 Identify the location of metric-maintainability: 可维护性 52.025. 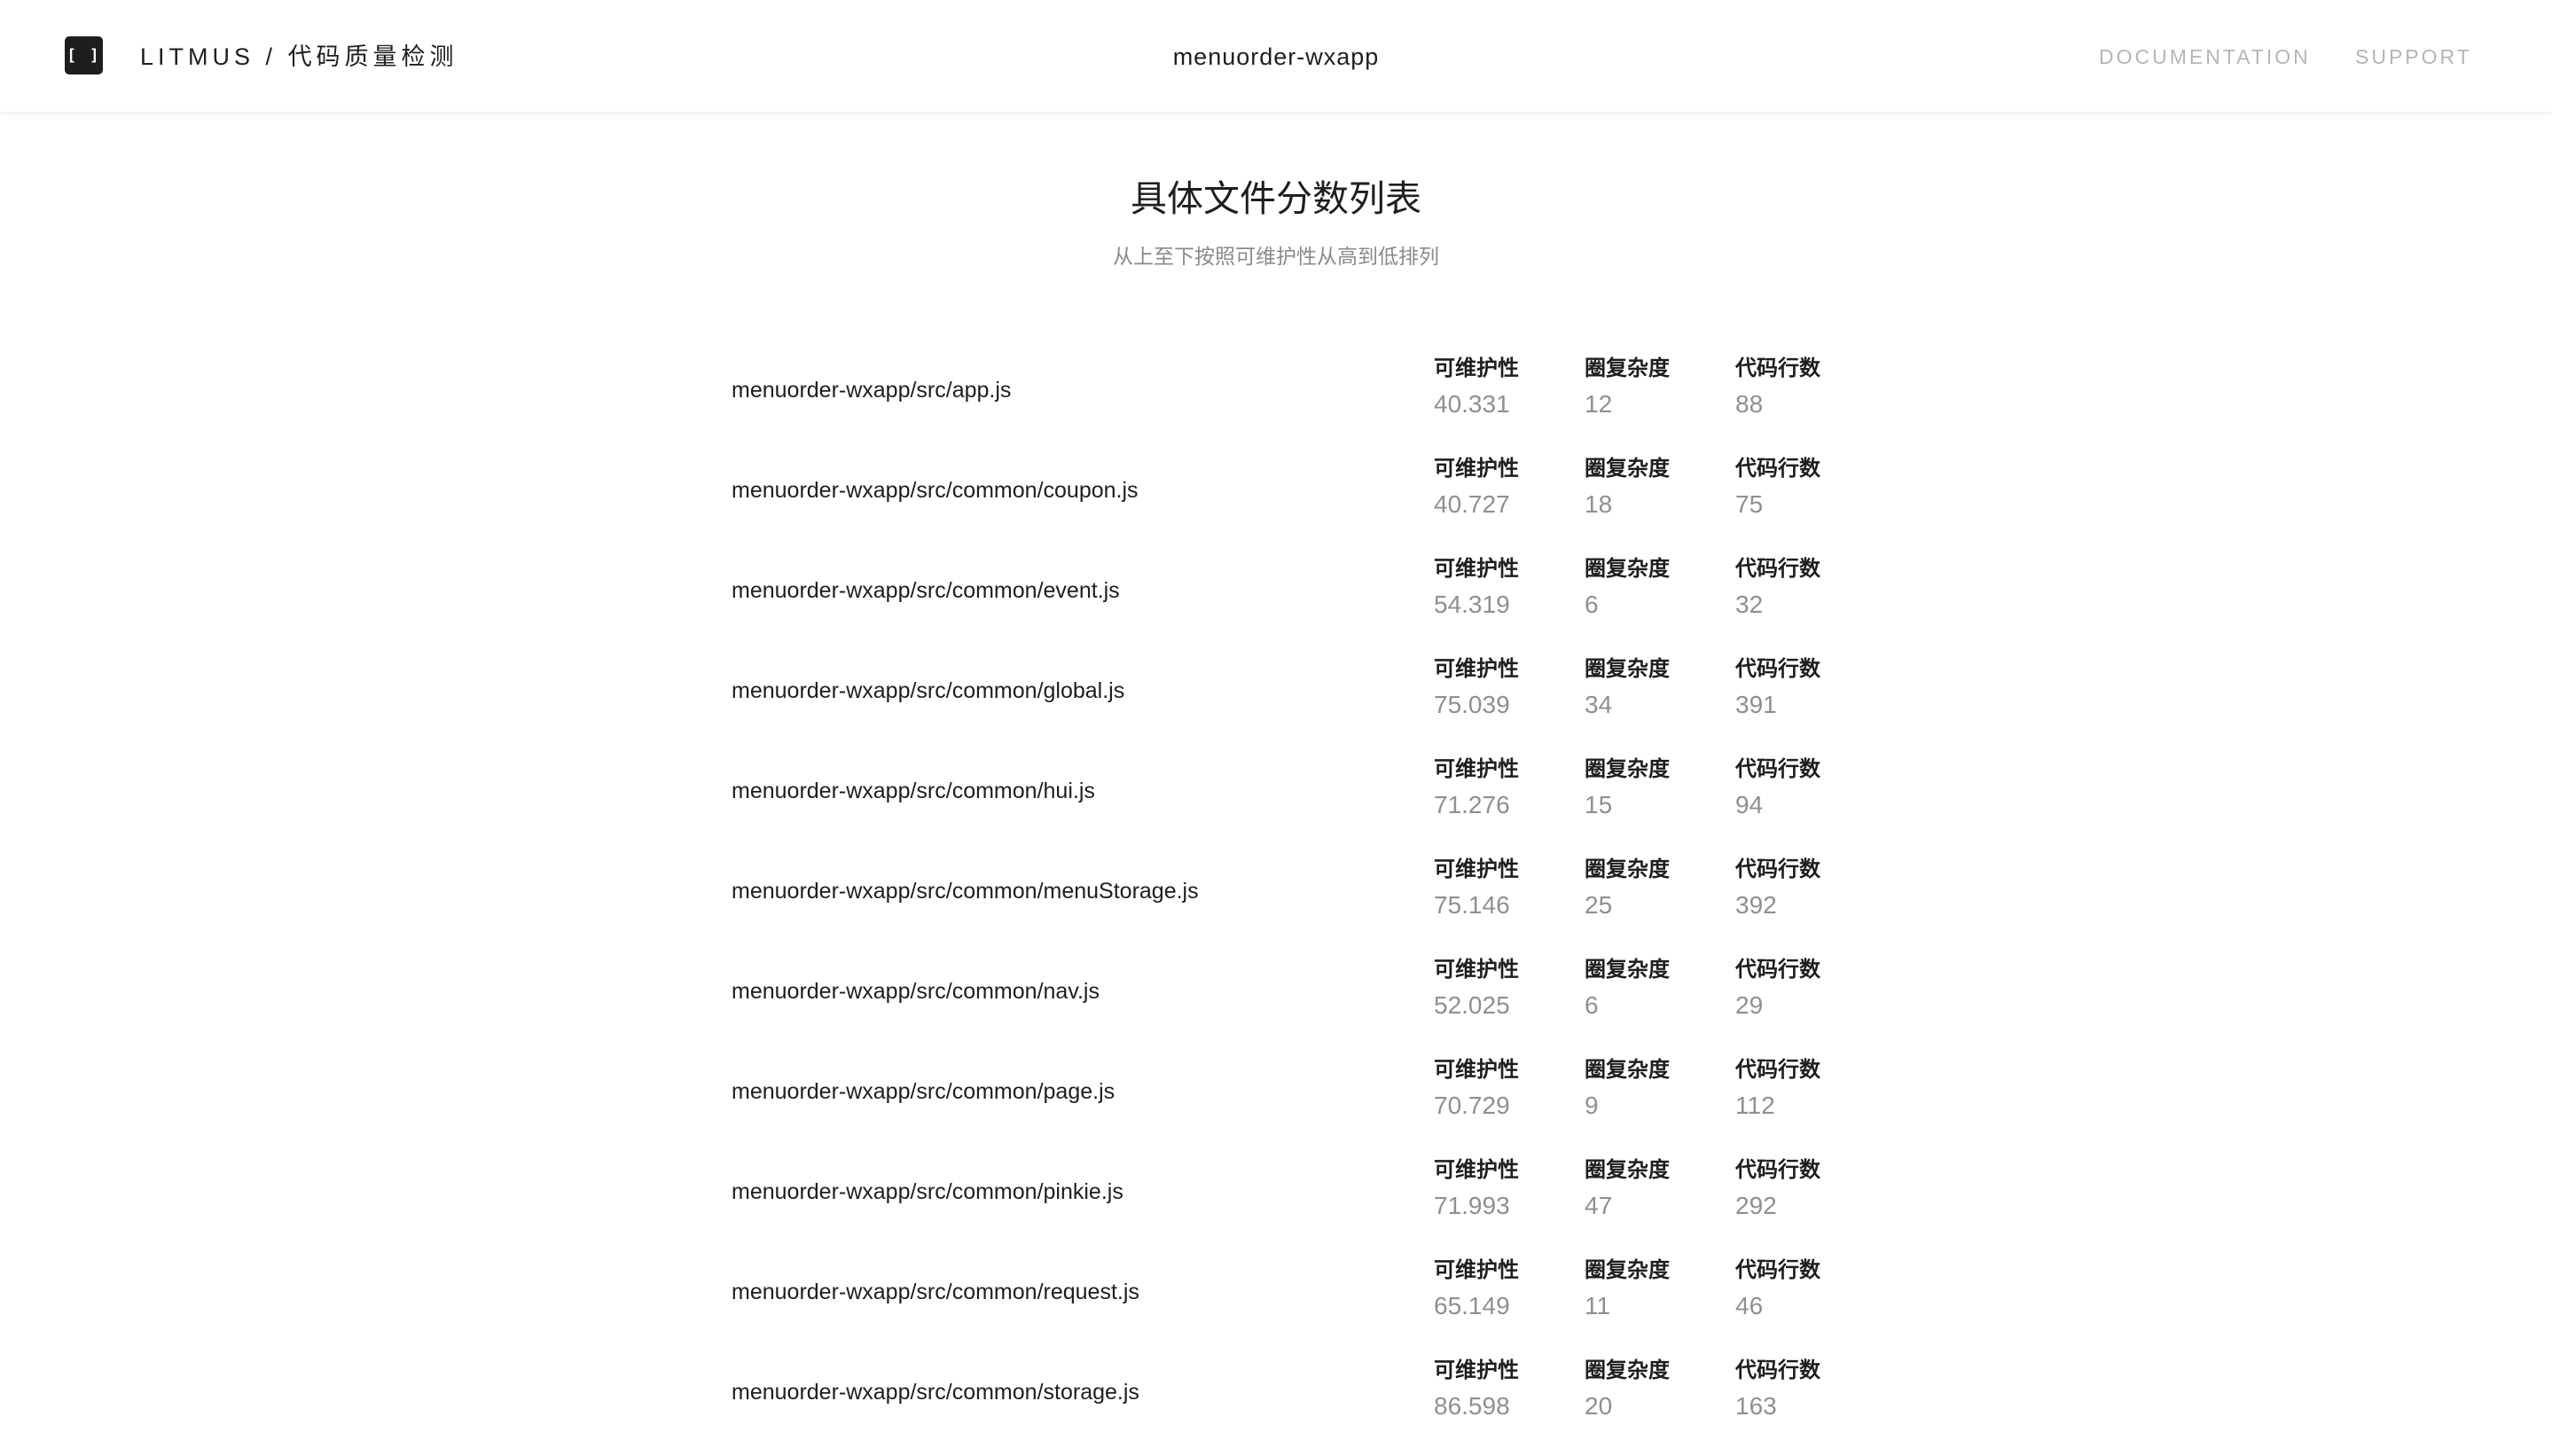
(1476, 989).